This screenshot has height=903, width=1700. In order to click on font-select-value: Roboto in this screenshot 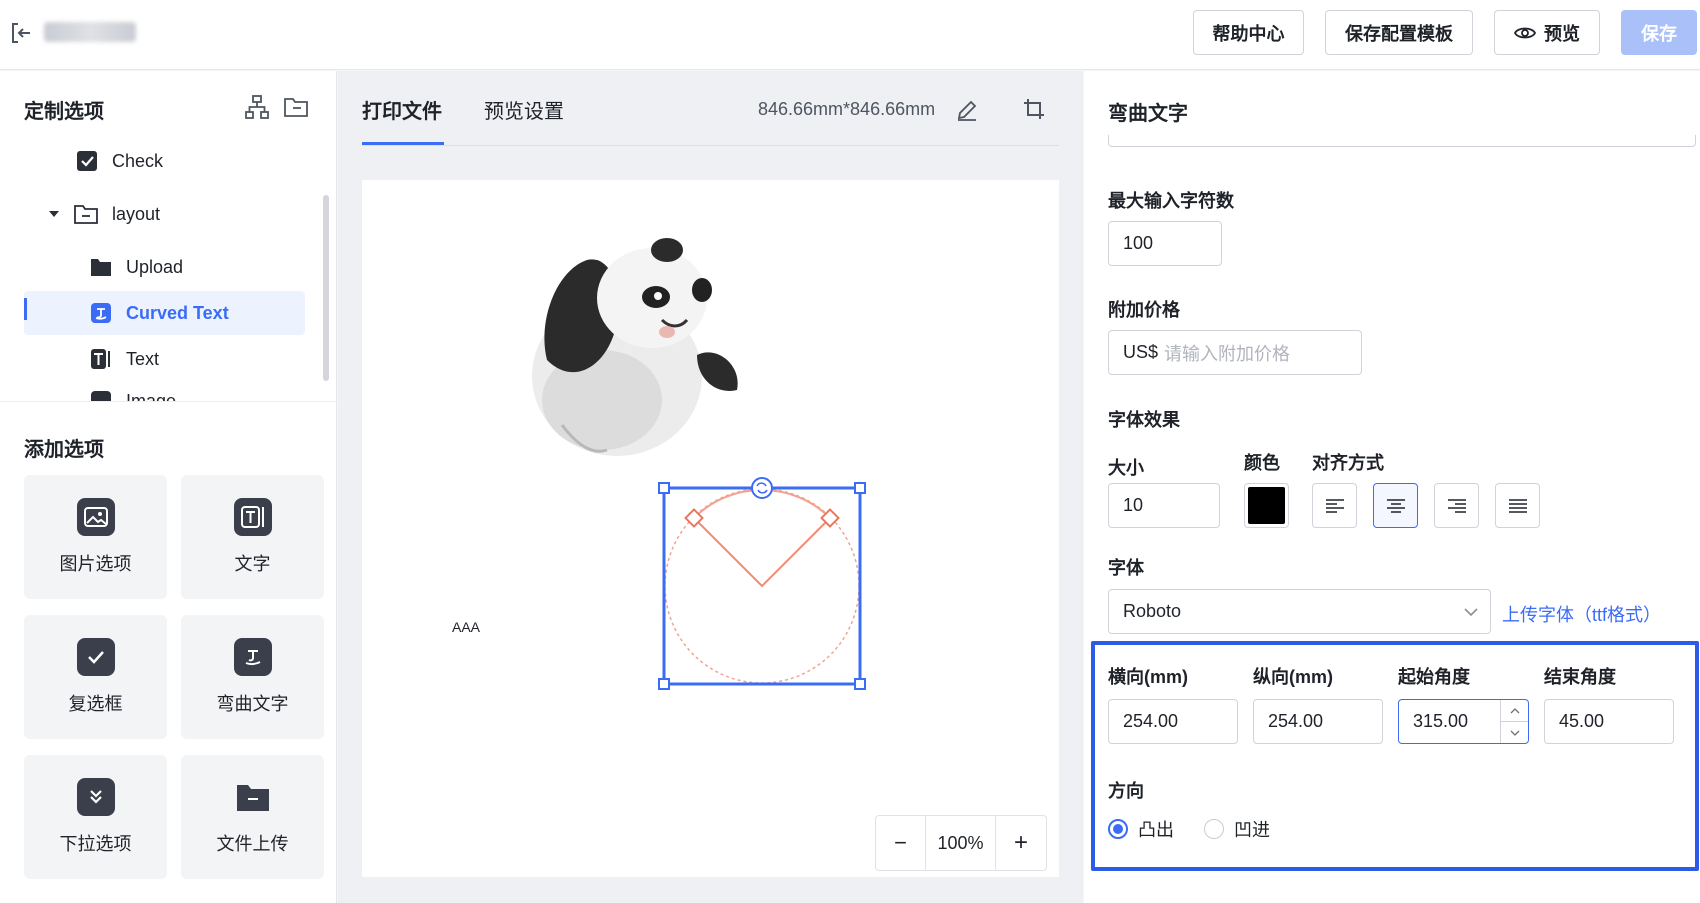, I will do `click(1152, 611)`.